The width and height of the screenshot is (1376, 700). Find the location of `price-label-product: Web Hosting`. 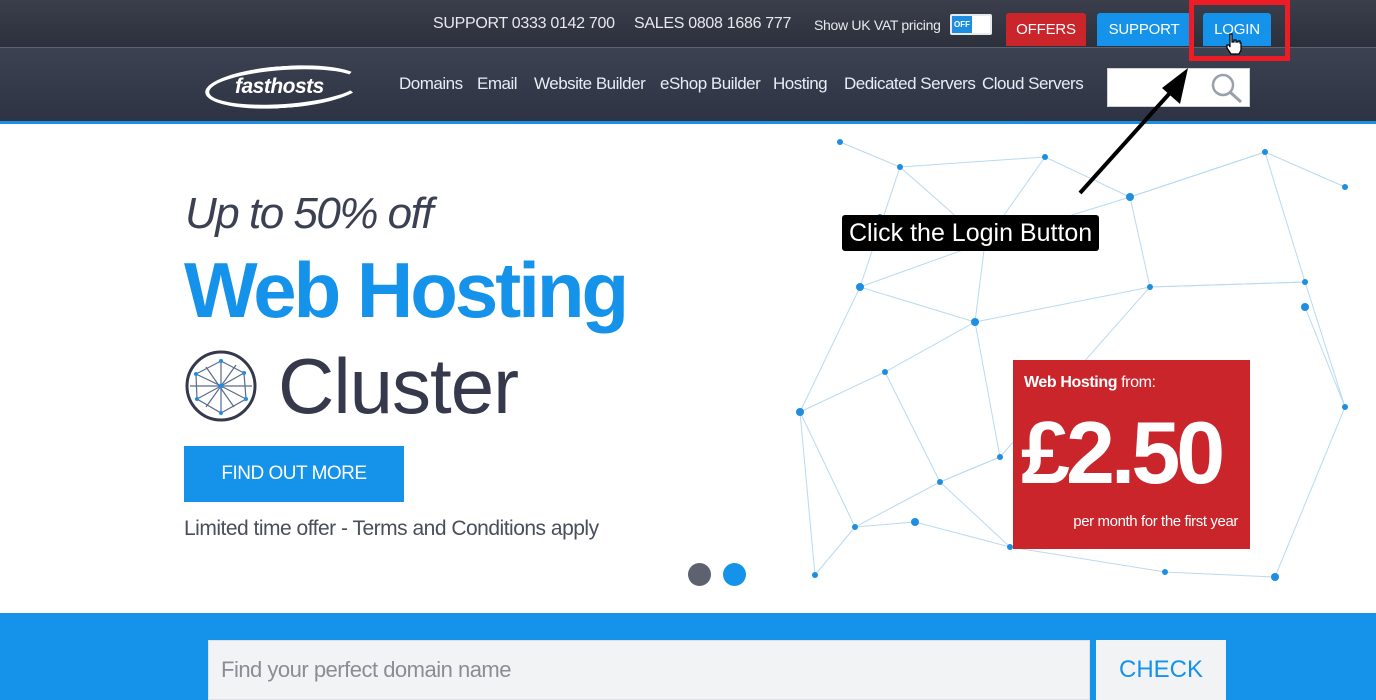

price-label-product: Web Hosting is located at coordinates (1071, 382).